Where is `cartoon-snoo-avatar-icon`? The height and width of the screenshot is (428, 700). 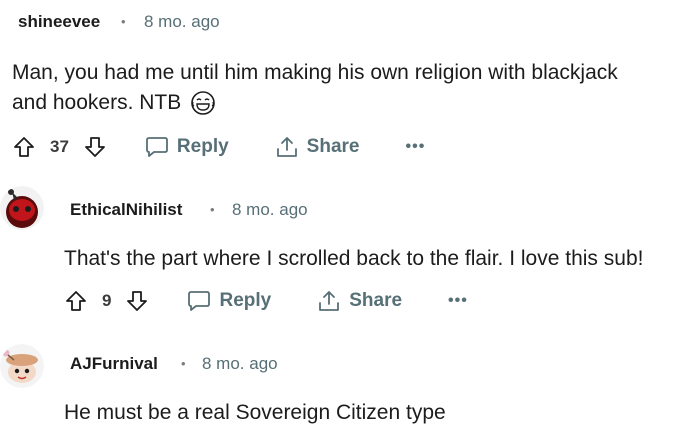 cartoon-snoo-avatar-icon is located at coordinates (22, 366).